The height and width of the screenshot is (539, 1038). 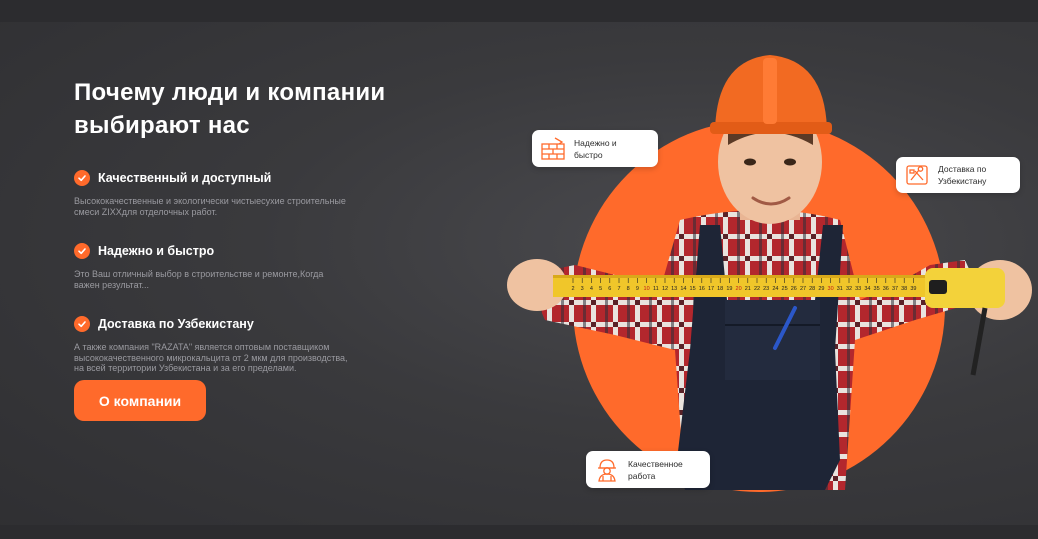 What do you see at coordinates (600, 289) in the screenshot?
I see `tape-number: 5` at bounding box center [600, 289].